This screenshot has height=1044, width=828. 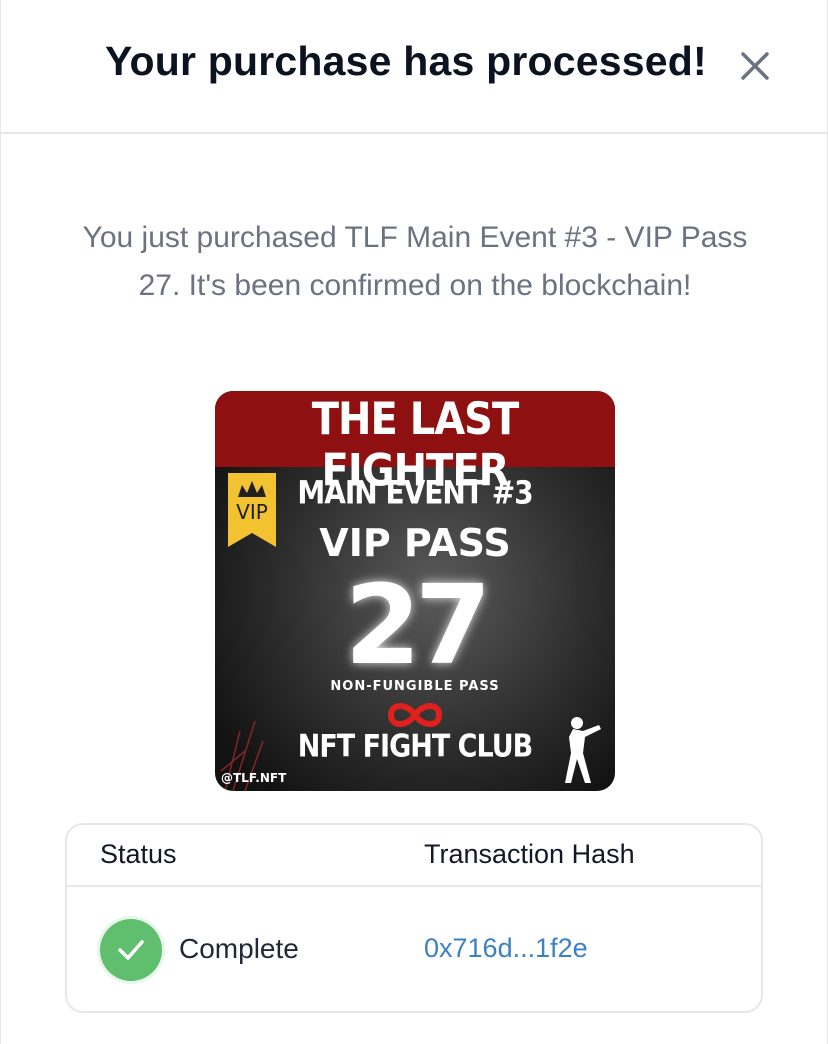 I want to click on close-icon, so click(x=755, y=66).